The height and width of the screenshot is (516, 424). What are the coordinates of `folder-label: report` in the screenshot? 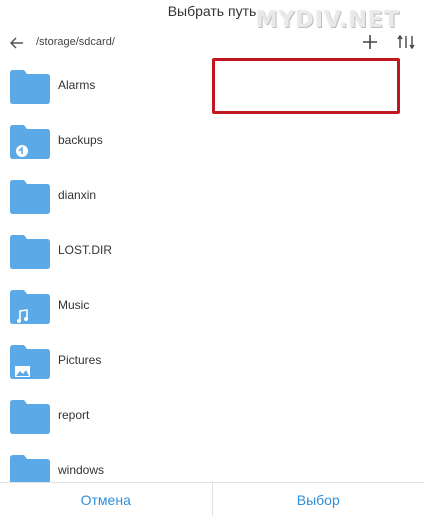 It's located at (74, 415).